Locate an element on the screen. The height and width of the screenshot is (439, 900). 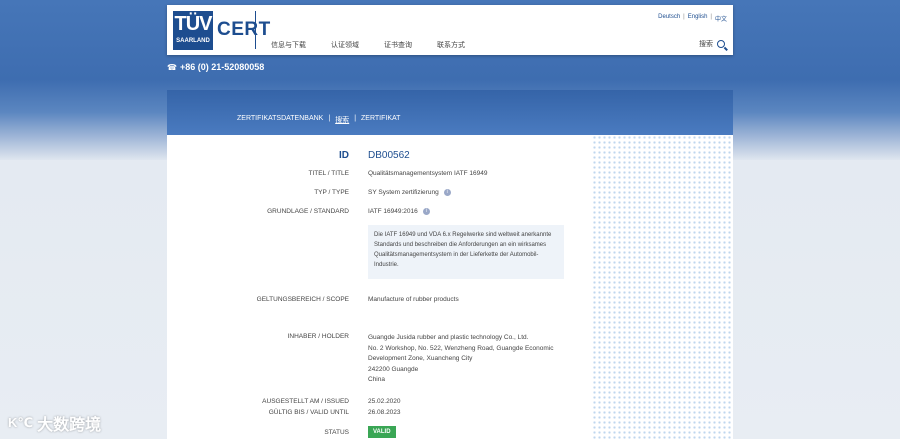
logo-top-text: TÜV is located at coordinates (193, 24).